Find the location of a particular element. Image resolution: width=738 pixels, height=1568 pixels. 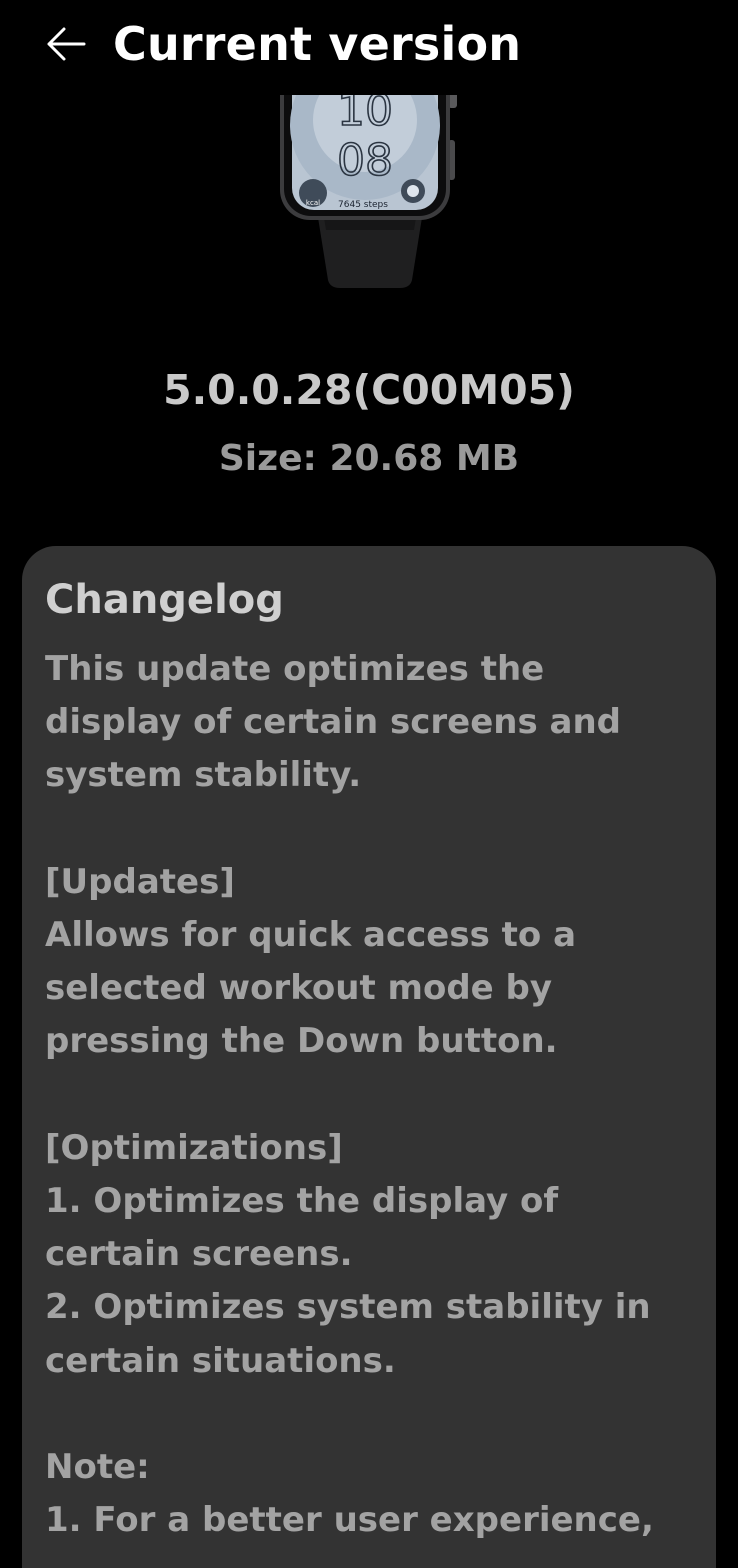

changelog-line: 1. For a better user experience, is located at coordinates (349, 1520).